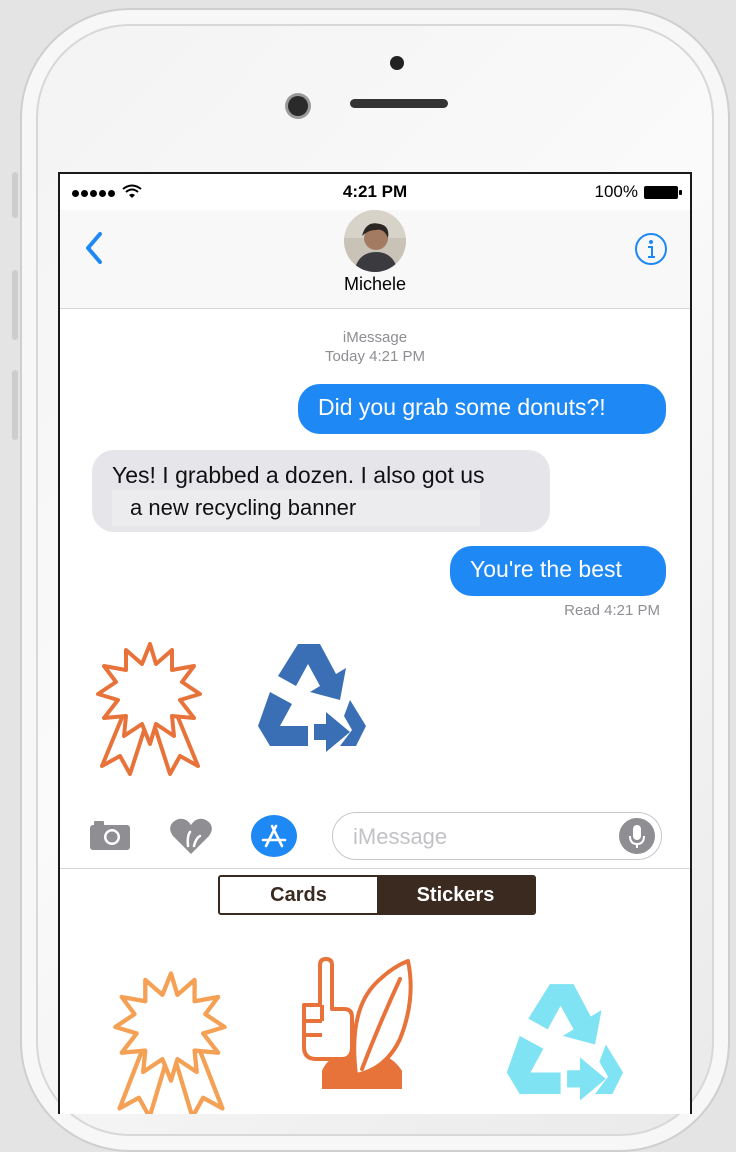 The width and height of the screenshot is (736, 1152). Describe the element at coordinates (375, 356) in the screenshot. I see `thread-timestamp: Today 4:21 PM` at that location.